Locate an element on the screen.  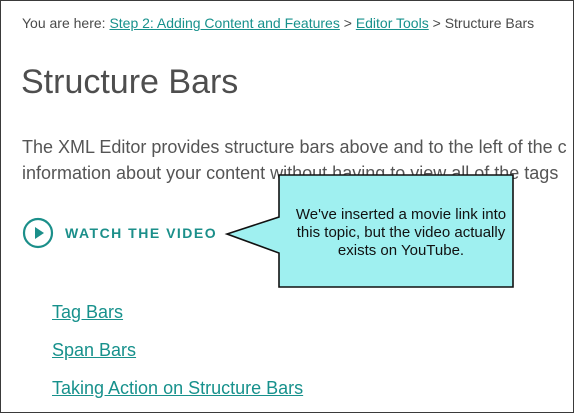
link-span-bars: Span Bars is located at coordinates (177, 350).